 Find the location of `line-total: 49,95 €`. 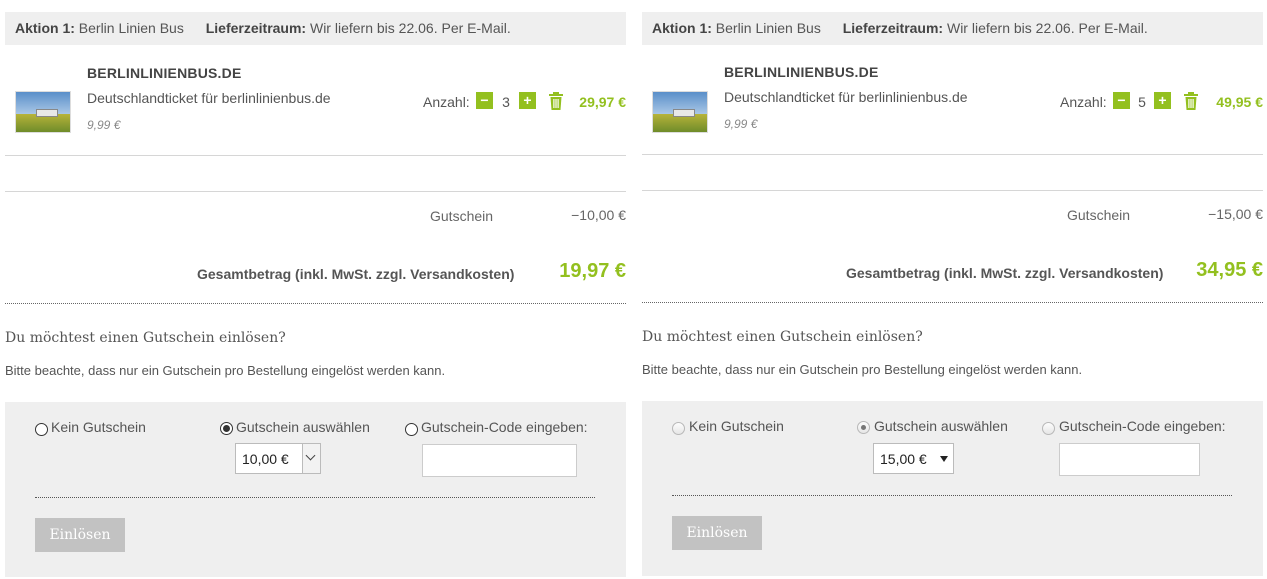

line-total: 49,95 € is located at coordinates (1239, 102).